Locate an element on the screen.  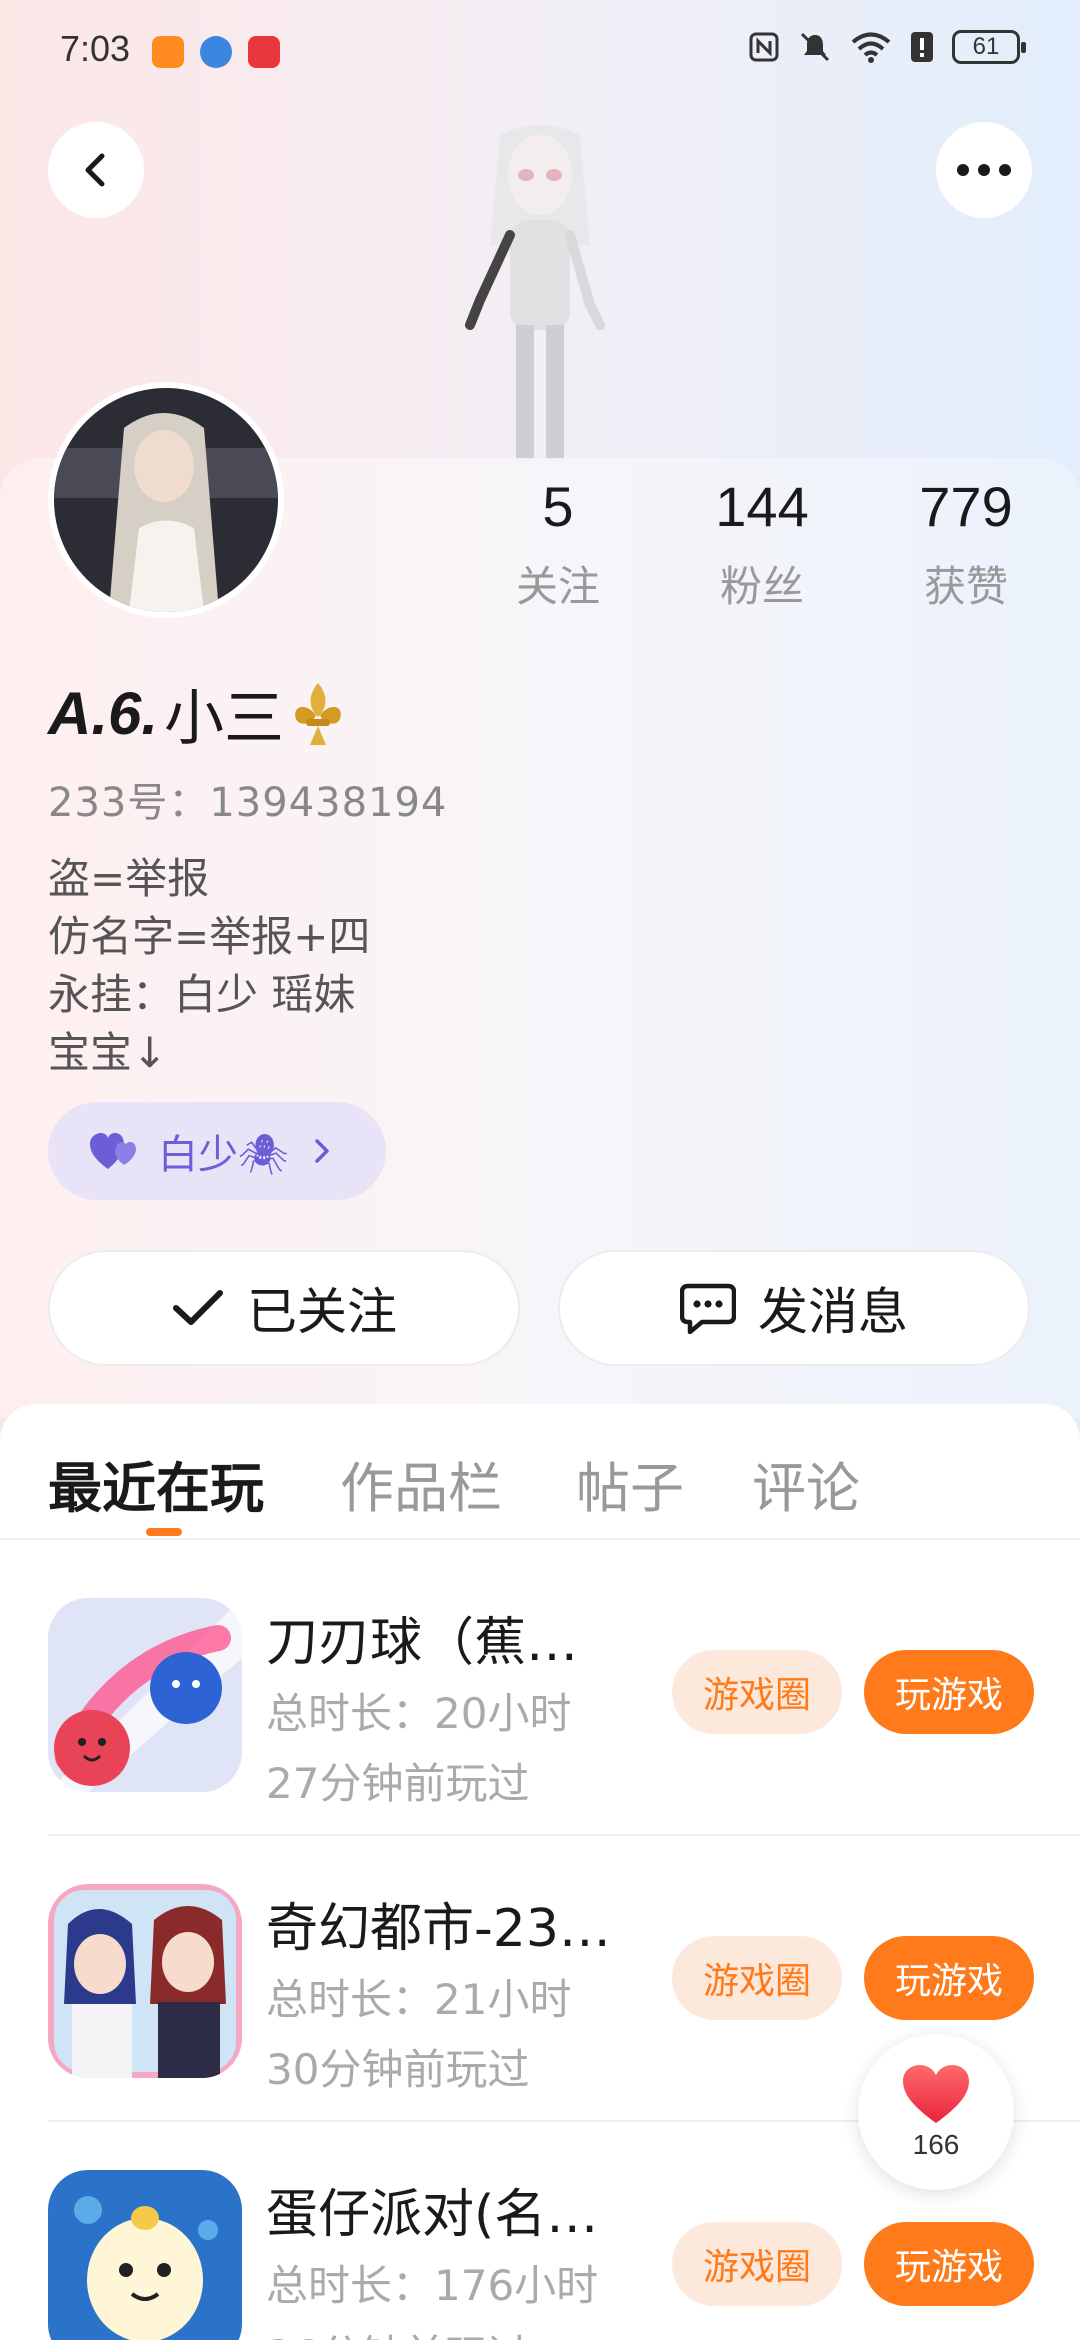
character-avatar-art is located at coordinates (535, 292).